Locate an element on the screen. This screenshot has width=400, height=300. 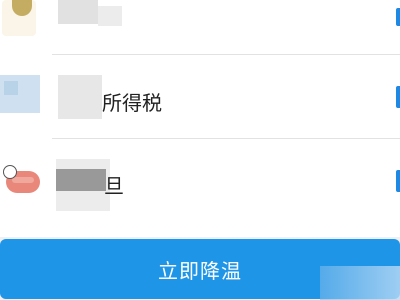
blue-app-icon is located at coordinates (20, 94).